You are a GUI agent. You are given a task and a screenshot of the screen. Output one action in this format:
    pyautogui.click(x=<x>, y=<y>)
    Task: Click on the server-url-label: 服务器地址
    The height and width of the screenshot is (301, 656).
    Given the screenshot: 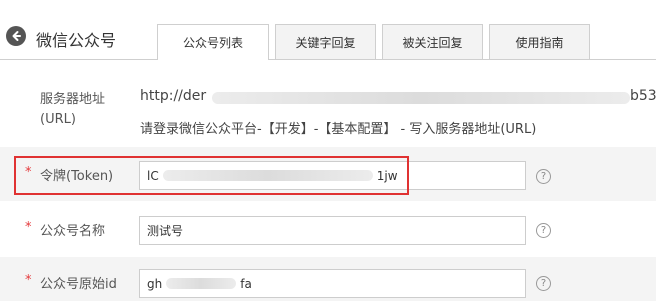 What is the action you would take?
    pyautogui.click(x=73, y=99)
    